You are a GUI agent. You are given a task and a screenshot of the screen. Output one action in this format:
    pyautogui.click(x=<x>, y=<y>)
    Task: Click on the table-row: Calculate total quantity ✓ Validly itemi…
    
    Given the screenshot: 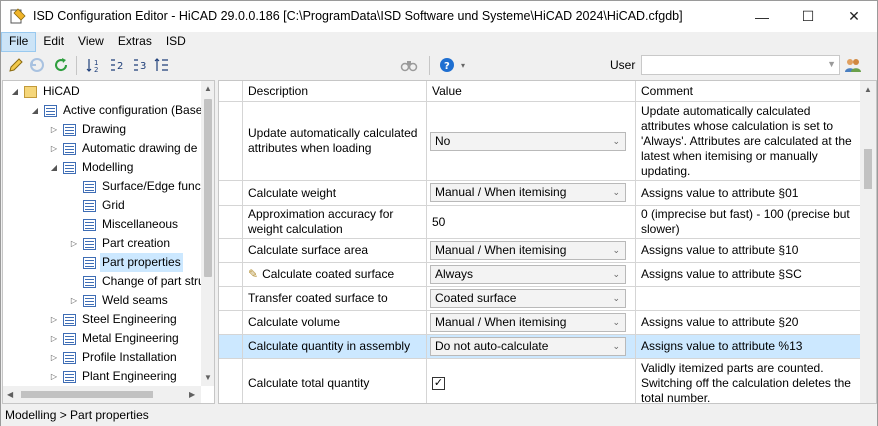 What is the action you would take?
    pyautogui.click(x=539, y=381)
    